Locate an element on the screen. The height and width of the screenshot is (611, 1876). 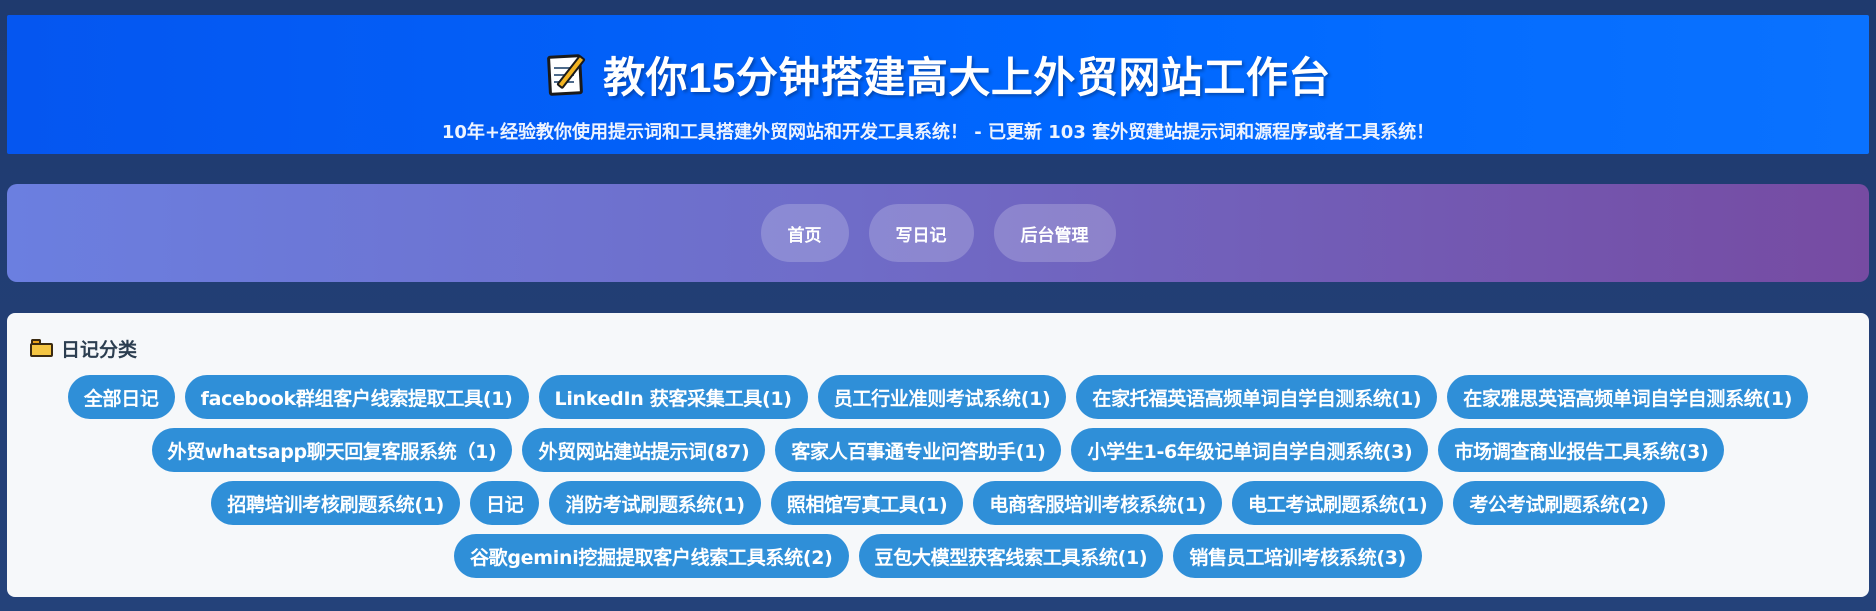
nav-home-button: 首页 is located at coordinates (804, 233).